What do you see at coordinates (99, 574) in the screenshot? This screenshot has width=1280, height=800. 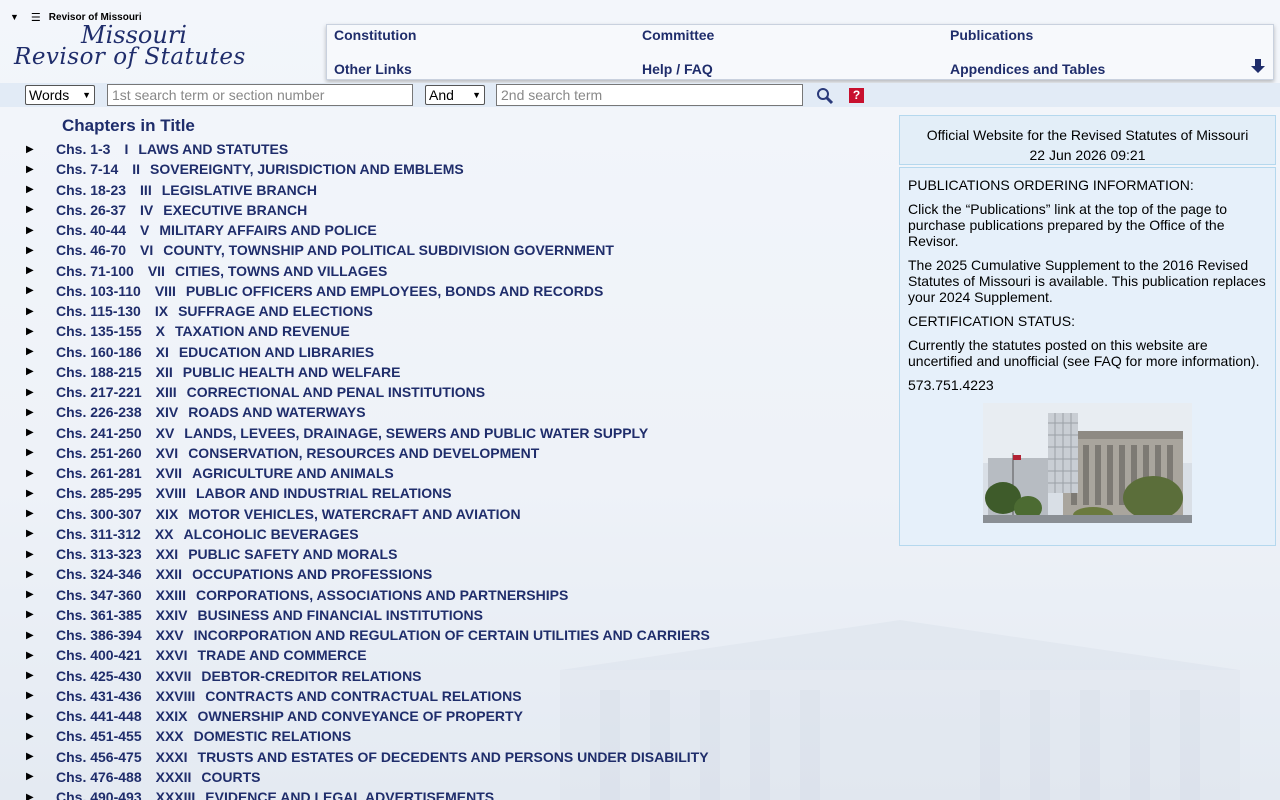 I see `chapter-range-link: Chs. 324-346` at bounding box center [99, 574].